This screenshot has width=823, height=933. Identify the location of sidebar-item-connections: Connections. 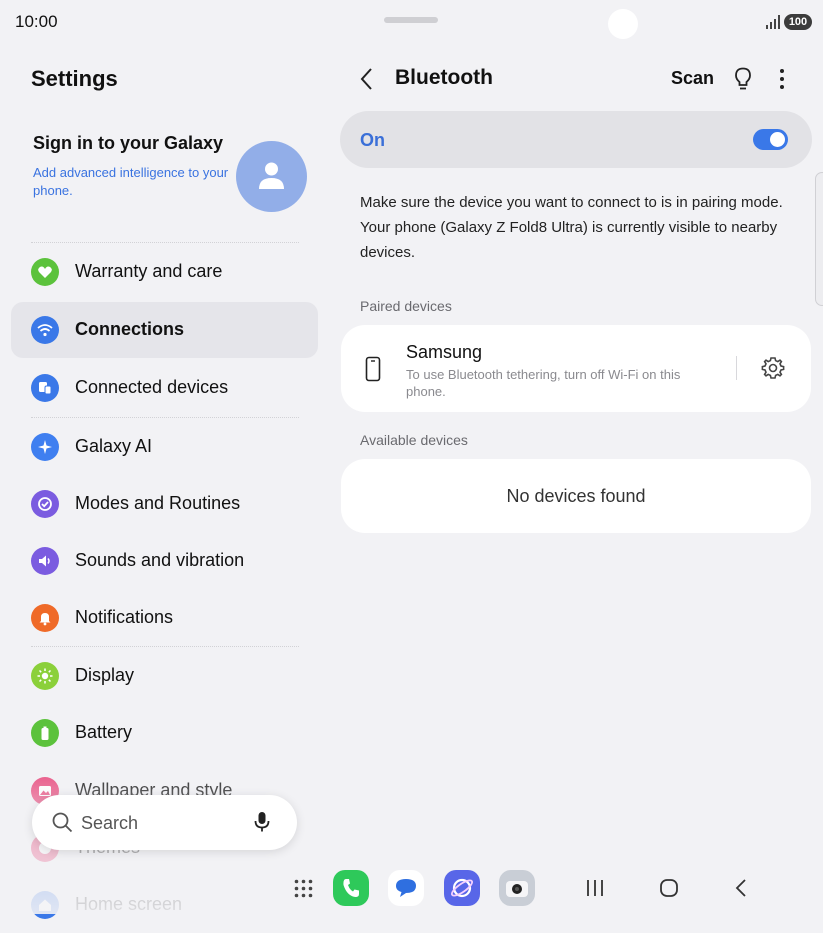
(164, 330).